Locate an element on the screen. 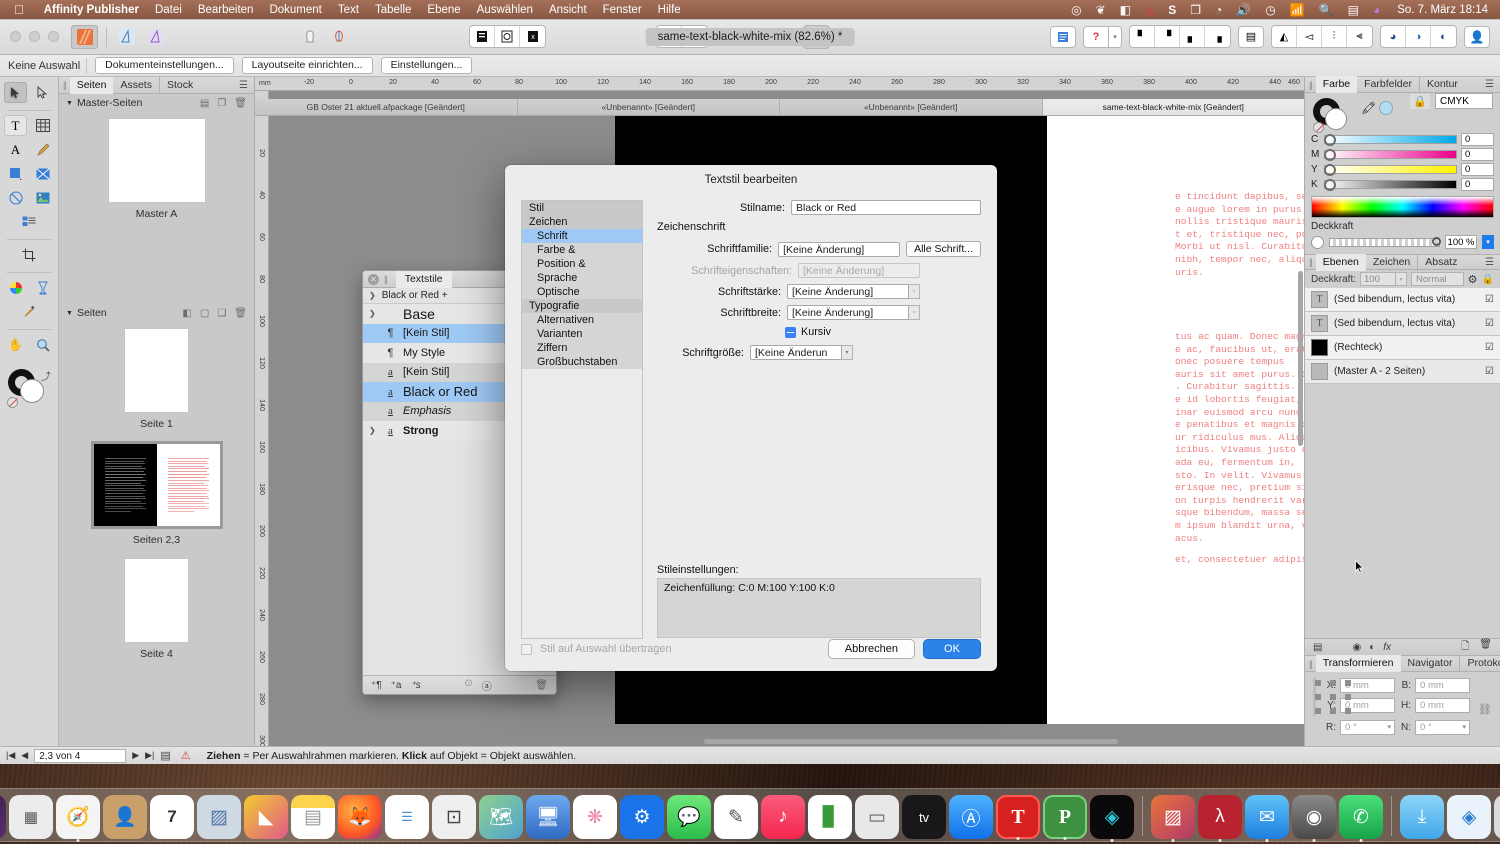  delete-layer-icon: 🗑 is located at coordinates (1485, 647).